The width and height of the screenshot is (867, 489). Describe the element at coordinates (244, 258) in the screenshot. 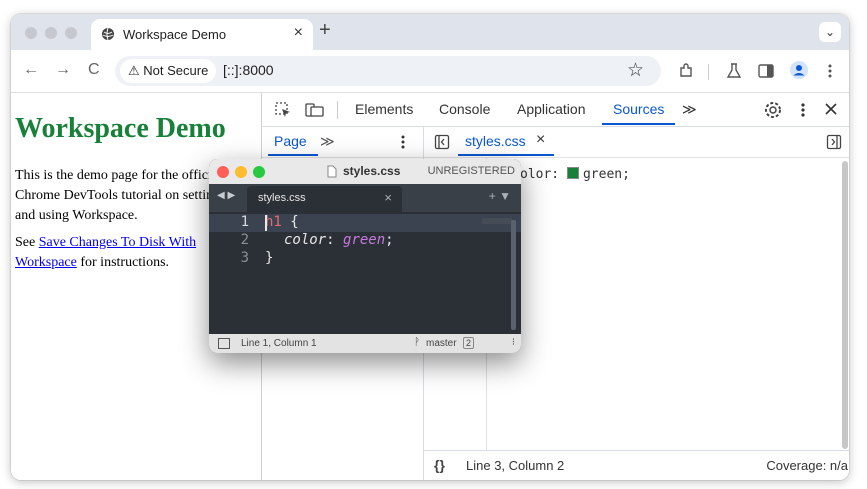

I see `line-number: 3` at that location.